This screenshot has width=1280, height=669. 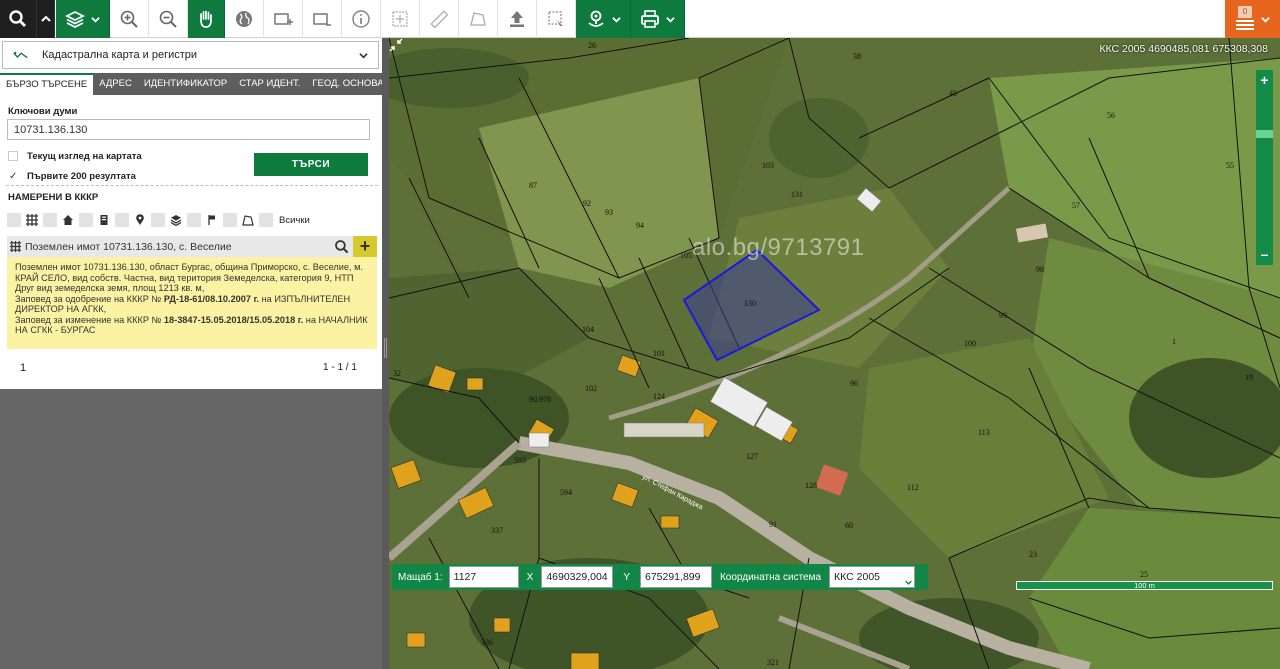 What do you see at coordinates (658, 19) in the screenshot?
I see `print-button` at bounding box center [658, 19].